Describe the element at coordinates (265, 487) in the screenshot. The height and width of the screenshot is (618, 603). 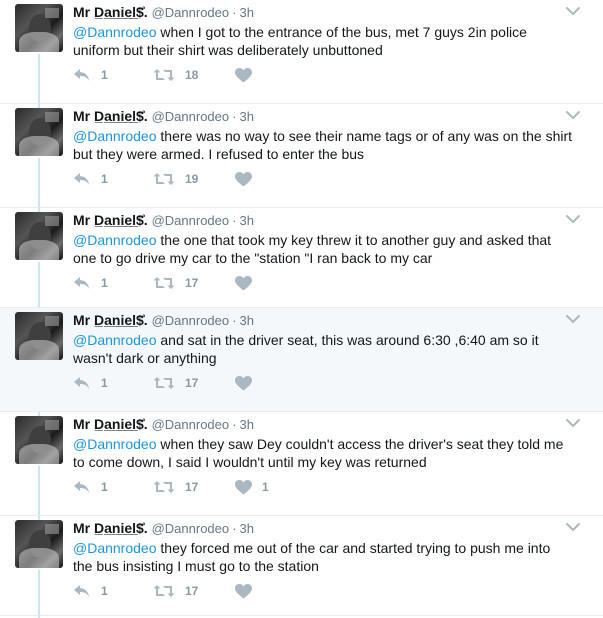
I see `like-count: 1` at that location.